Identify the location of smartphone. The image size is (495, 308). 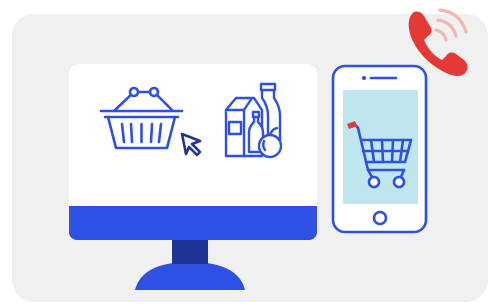
(379, 149).